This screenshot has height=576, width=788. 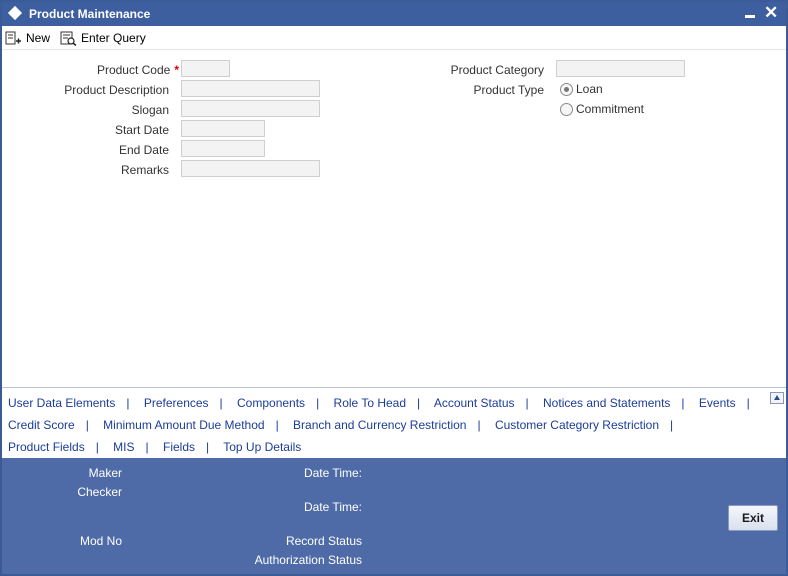 What do you see at coordinates (566, 109) in the screenshot?
I see `commitment-radio` at bounding box center [566, 109].